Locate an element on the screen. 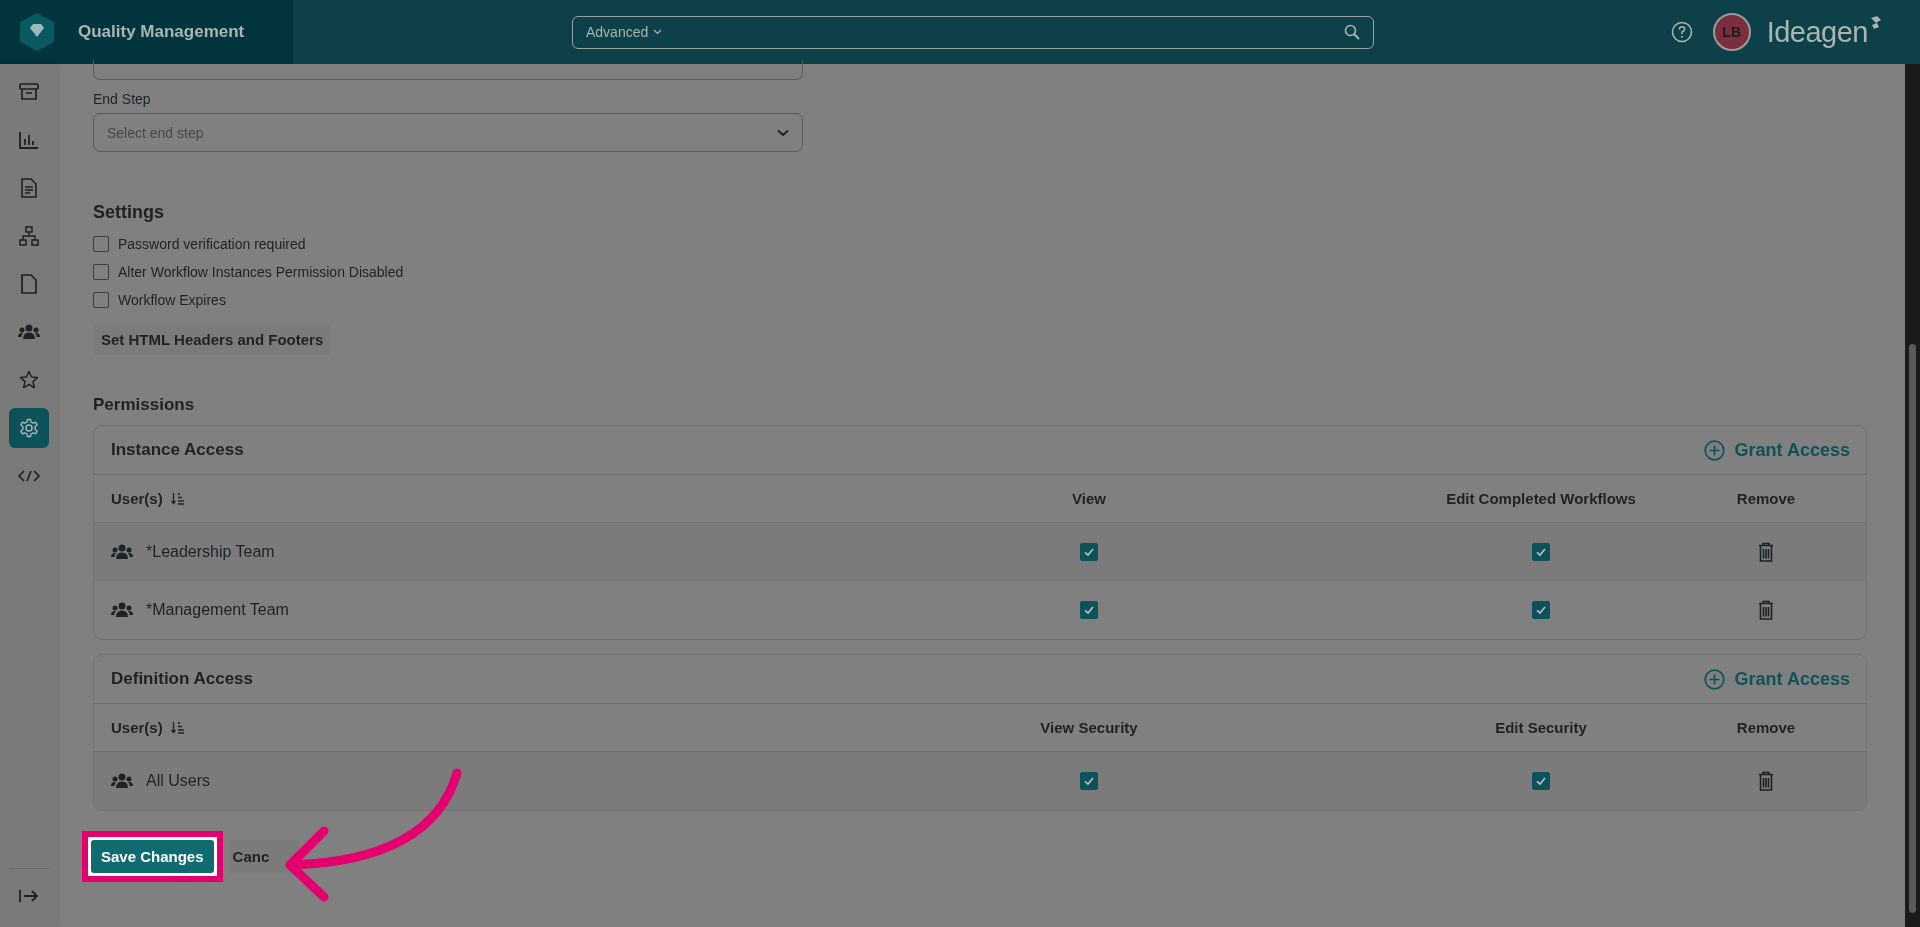  sidebar-item is located at coordinates (28, 428).